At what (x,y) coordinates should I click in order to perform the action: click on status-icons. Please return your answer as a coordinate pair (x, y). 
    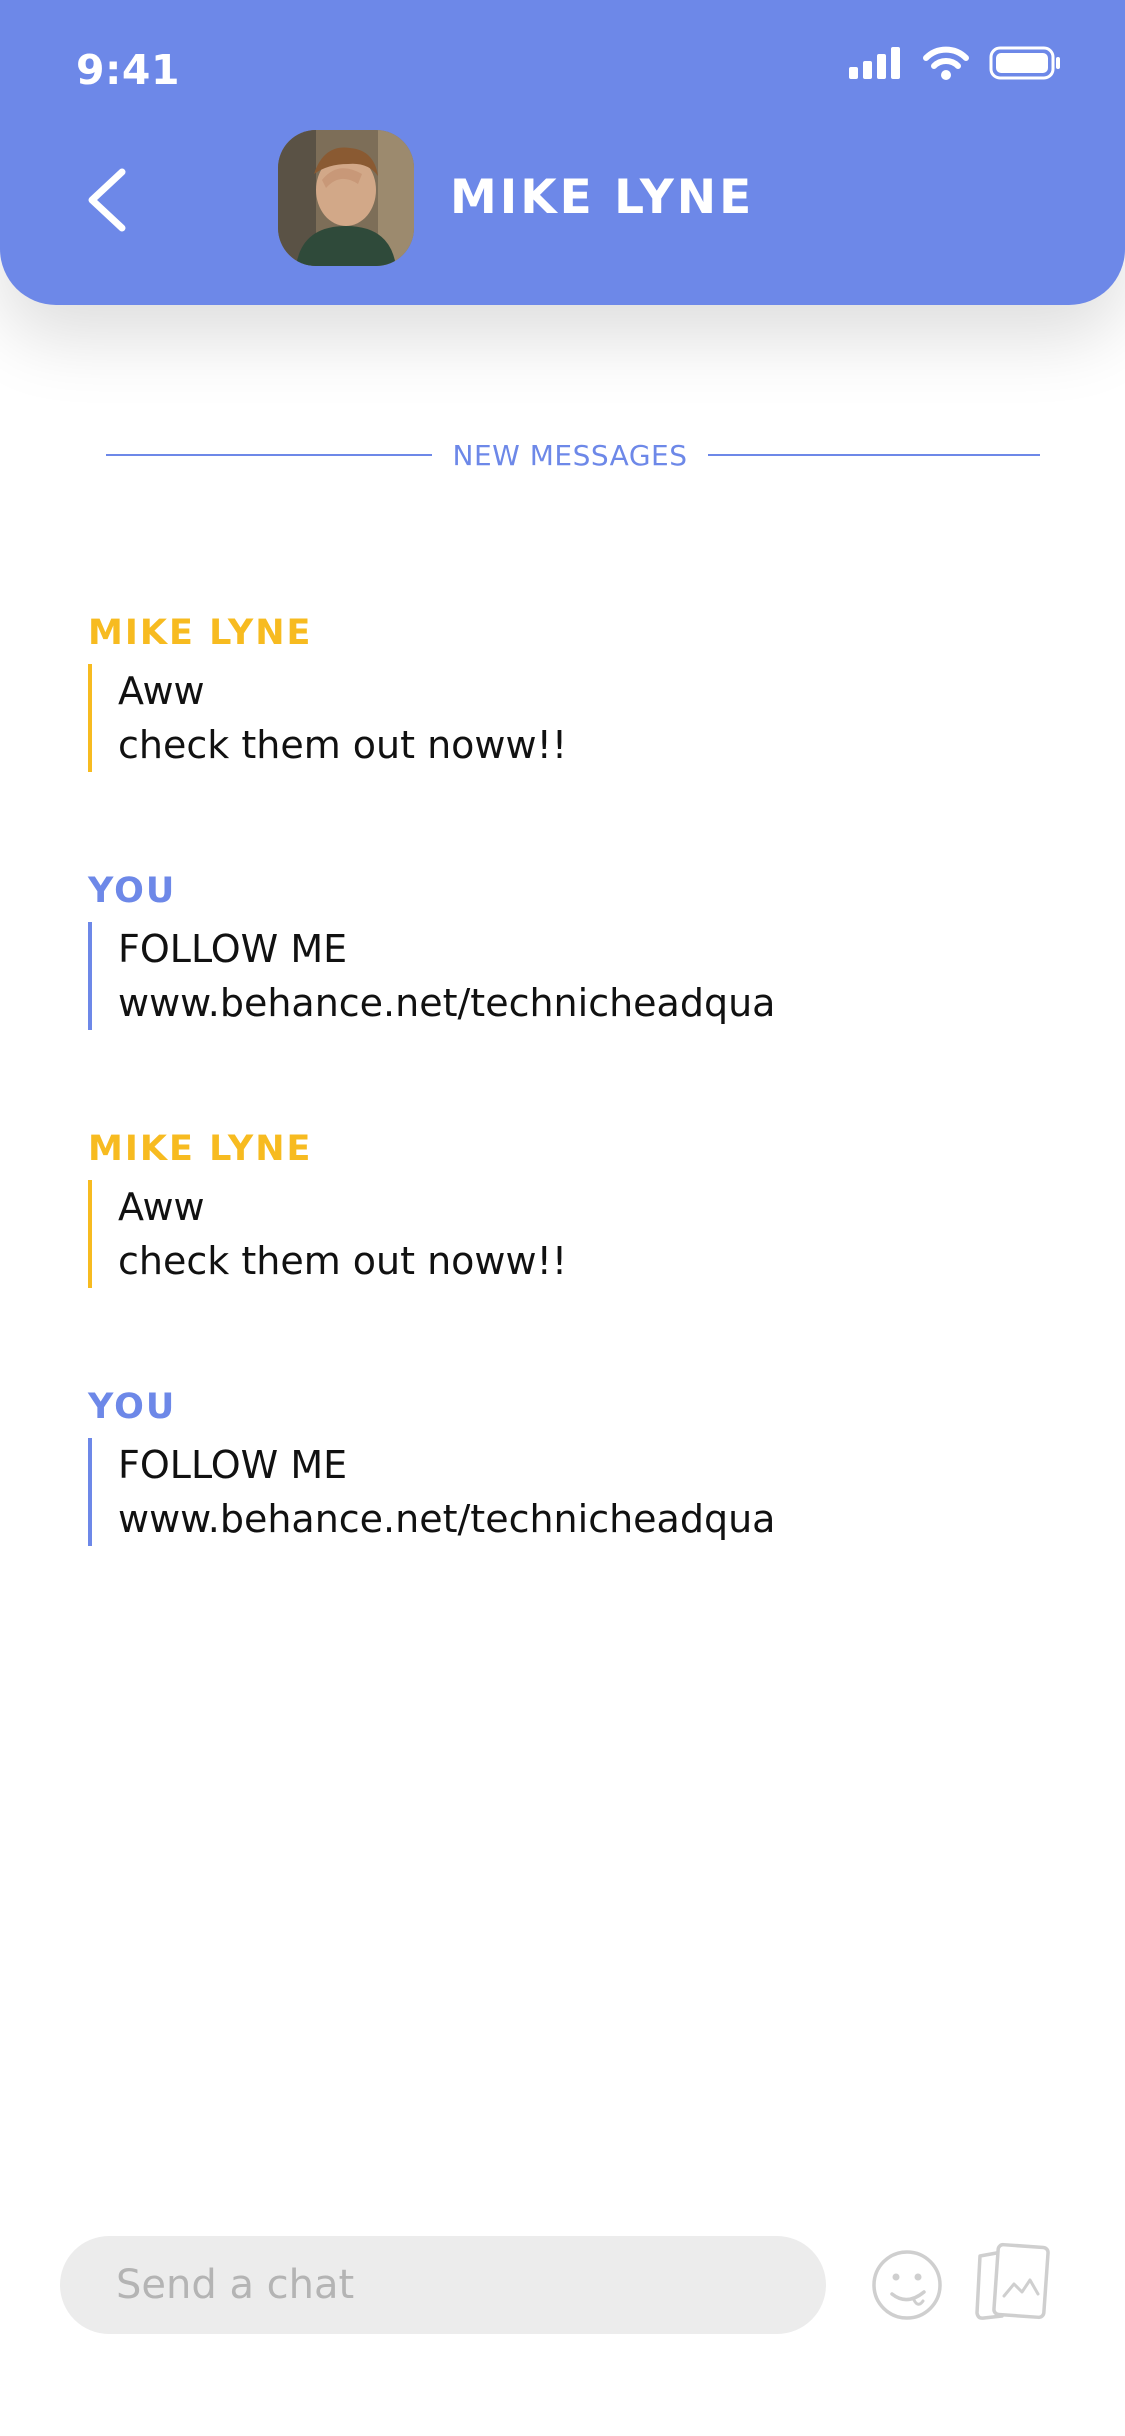
    Looking at the image, I should click on (945, 65).